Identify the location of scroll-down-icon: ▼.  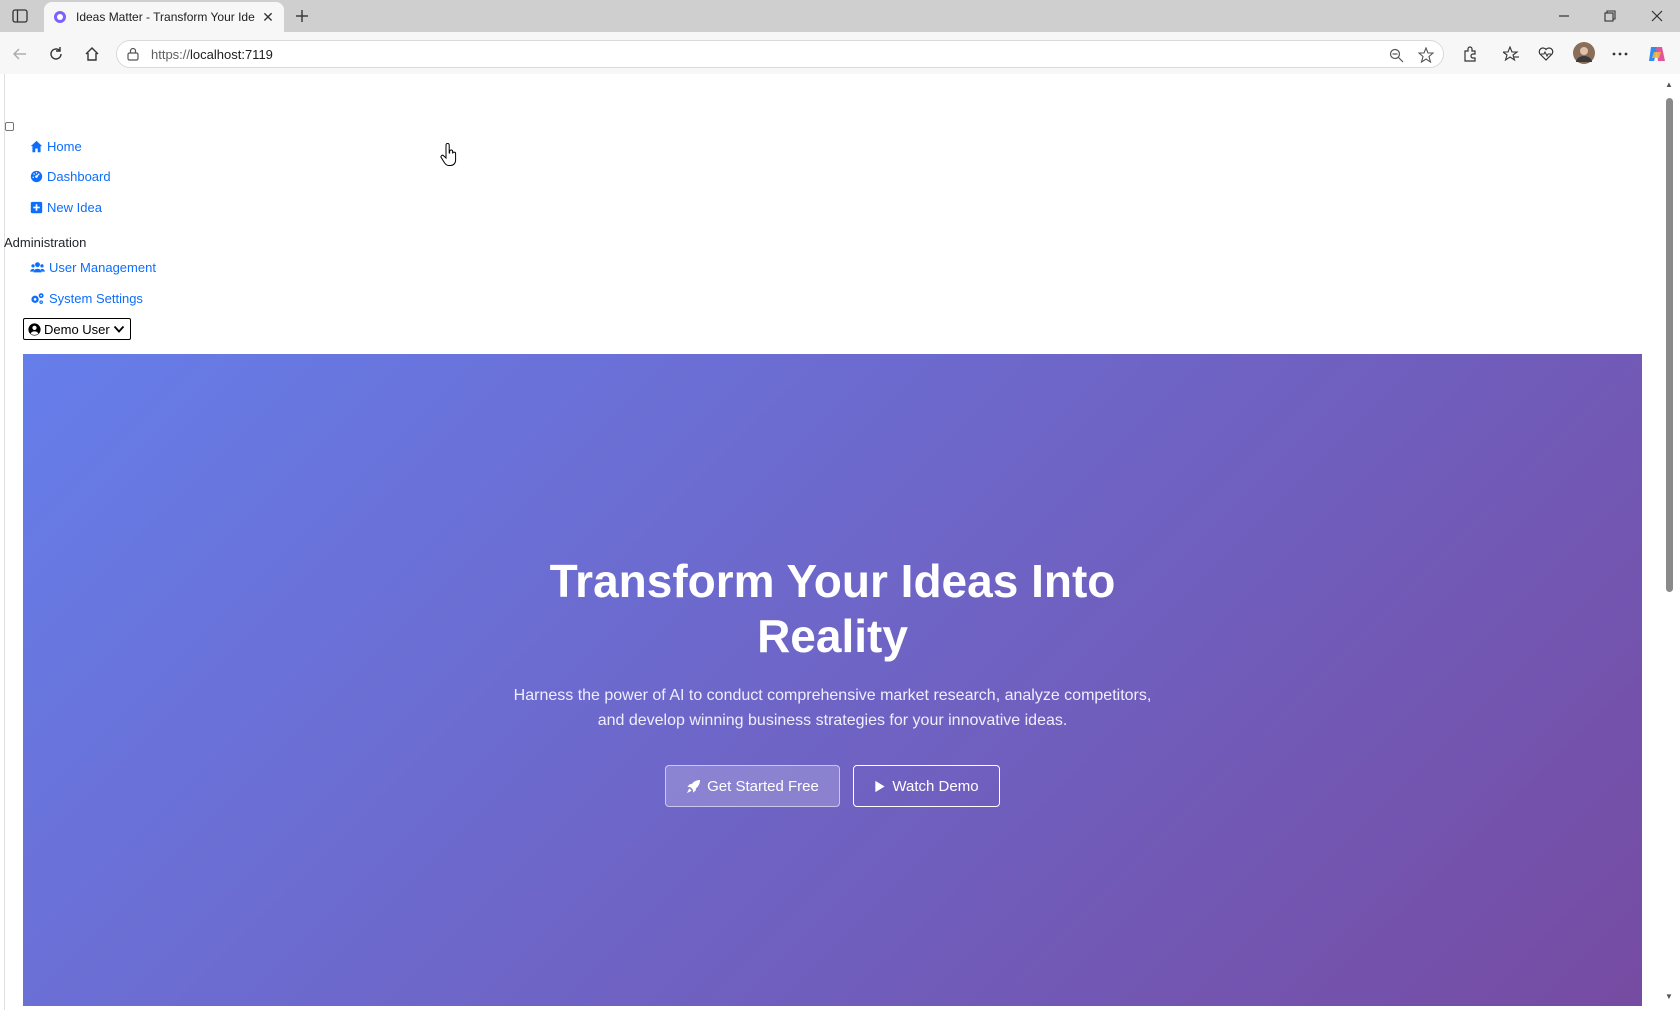
(1669, 997).